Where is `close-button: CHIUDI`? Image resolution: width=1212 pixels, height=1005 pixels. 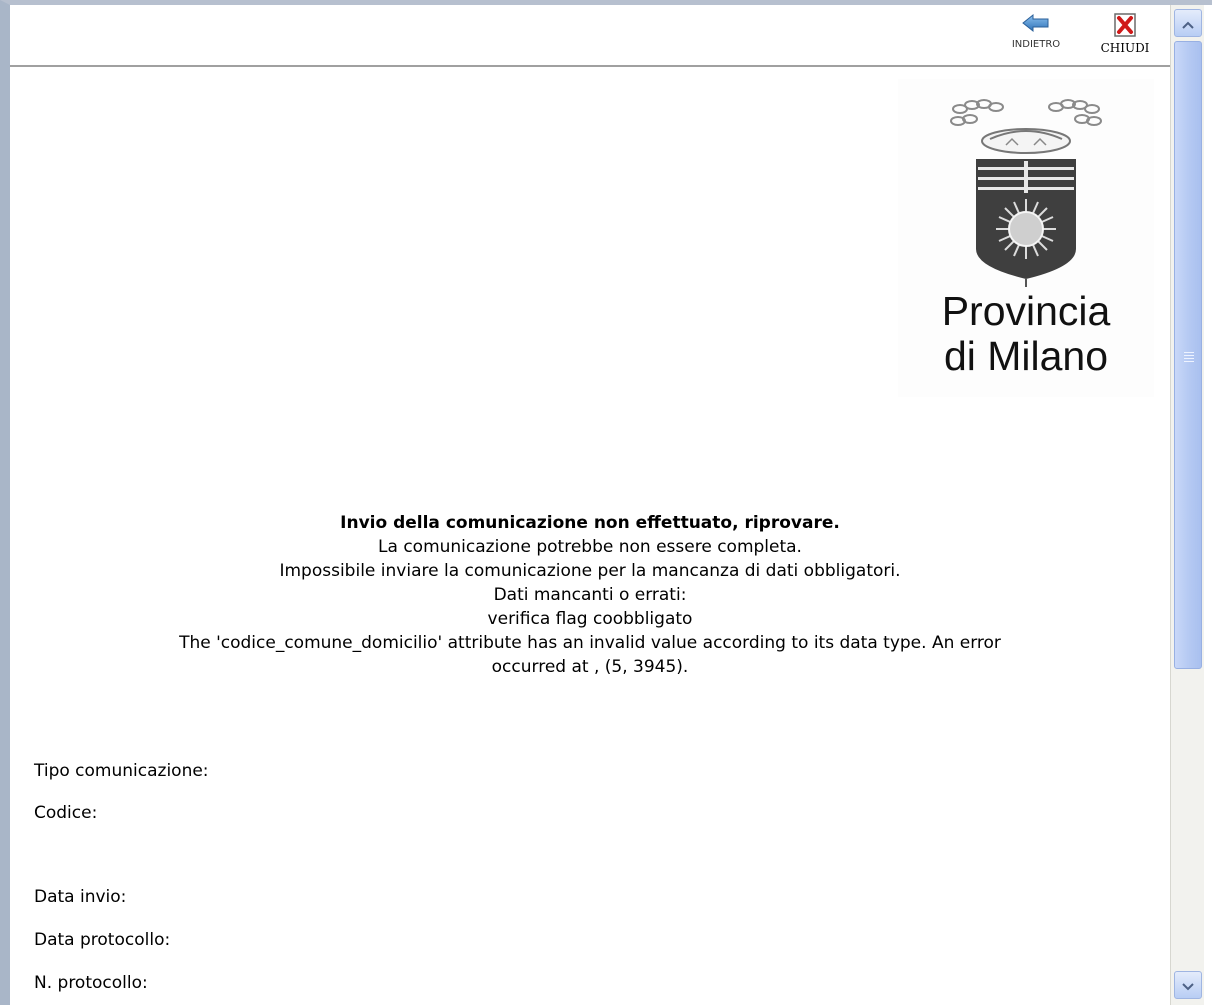
close-button: CHIUDI is located at coordinates (1125, 34).